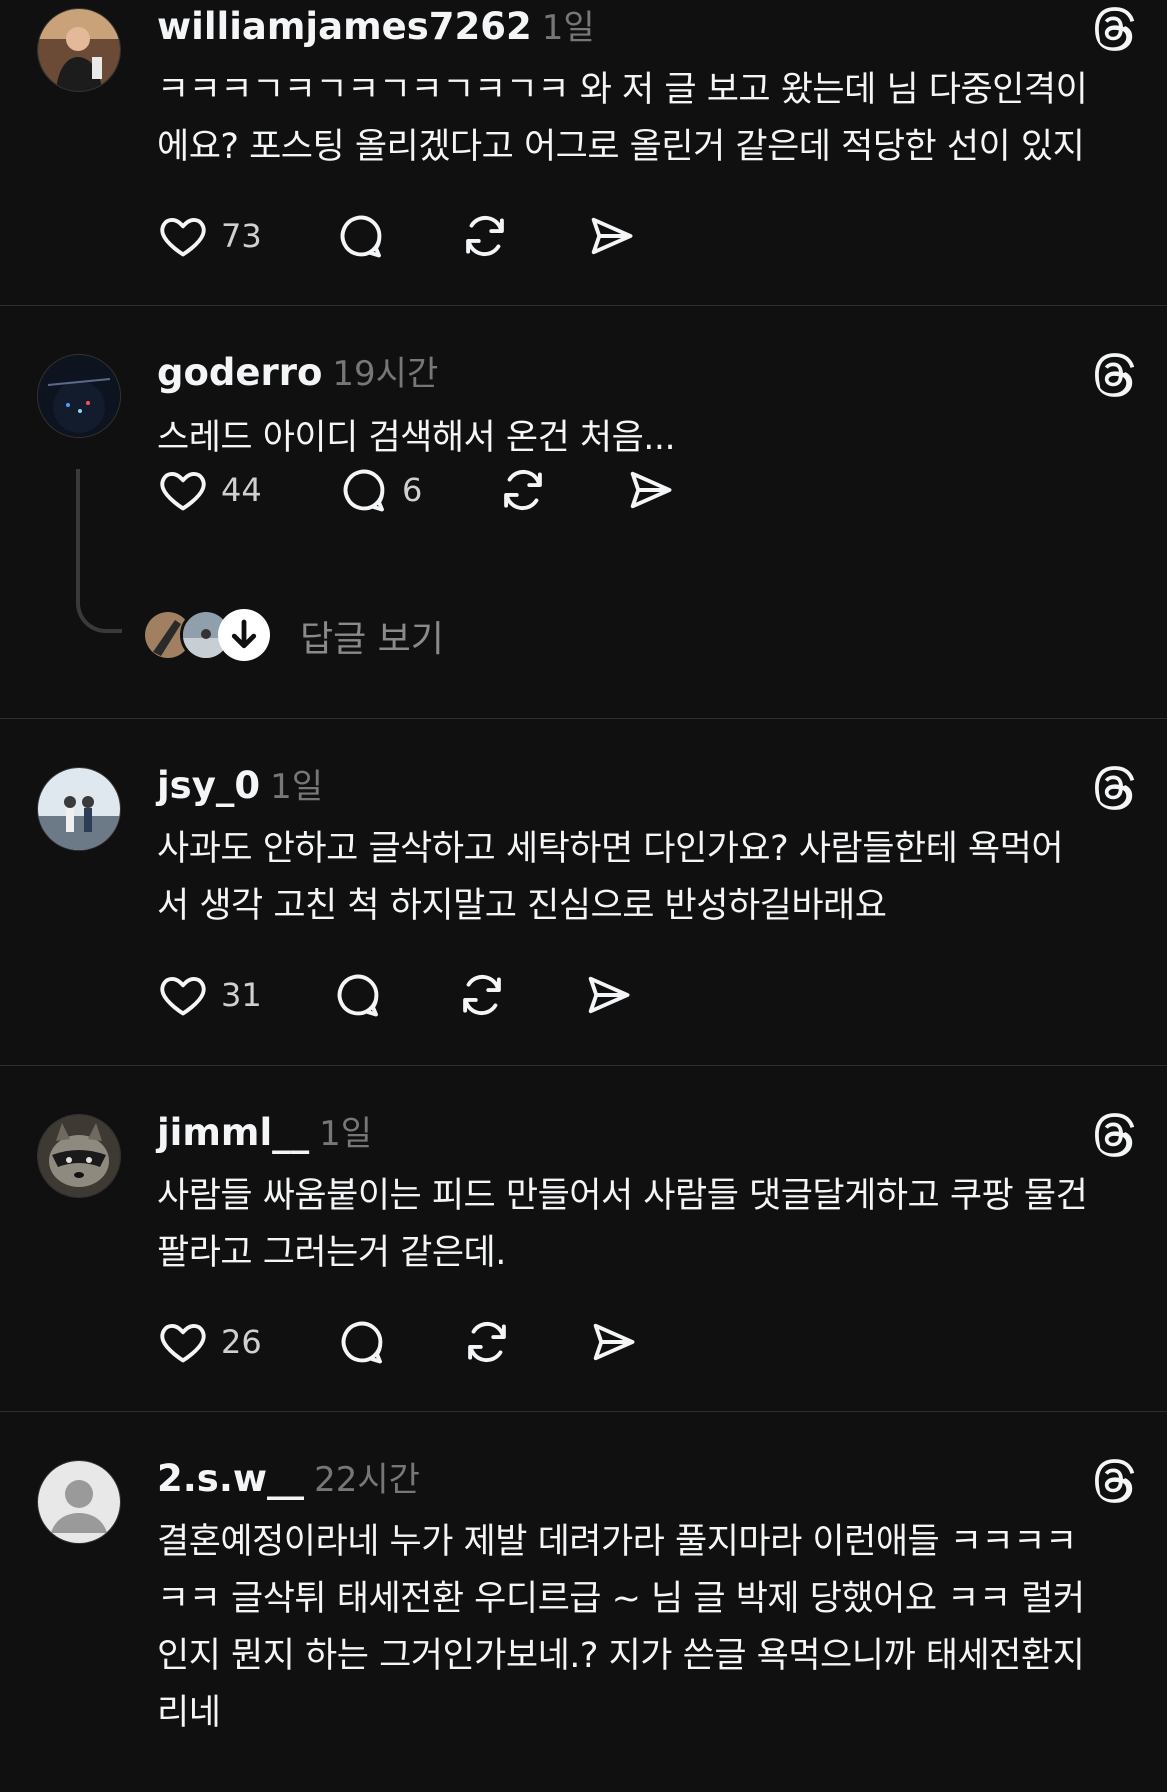  I want to click on username-text: 2.s.w__, so click(230, 1478).